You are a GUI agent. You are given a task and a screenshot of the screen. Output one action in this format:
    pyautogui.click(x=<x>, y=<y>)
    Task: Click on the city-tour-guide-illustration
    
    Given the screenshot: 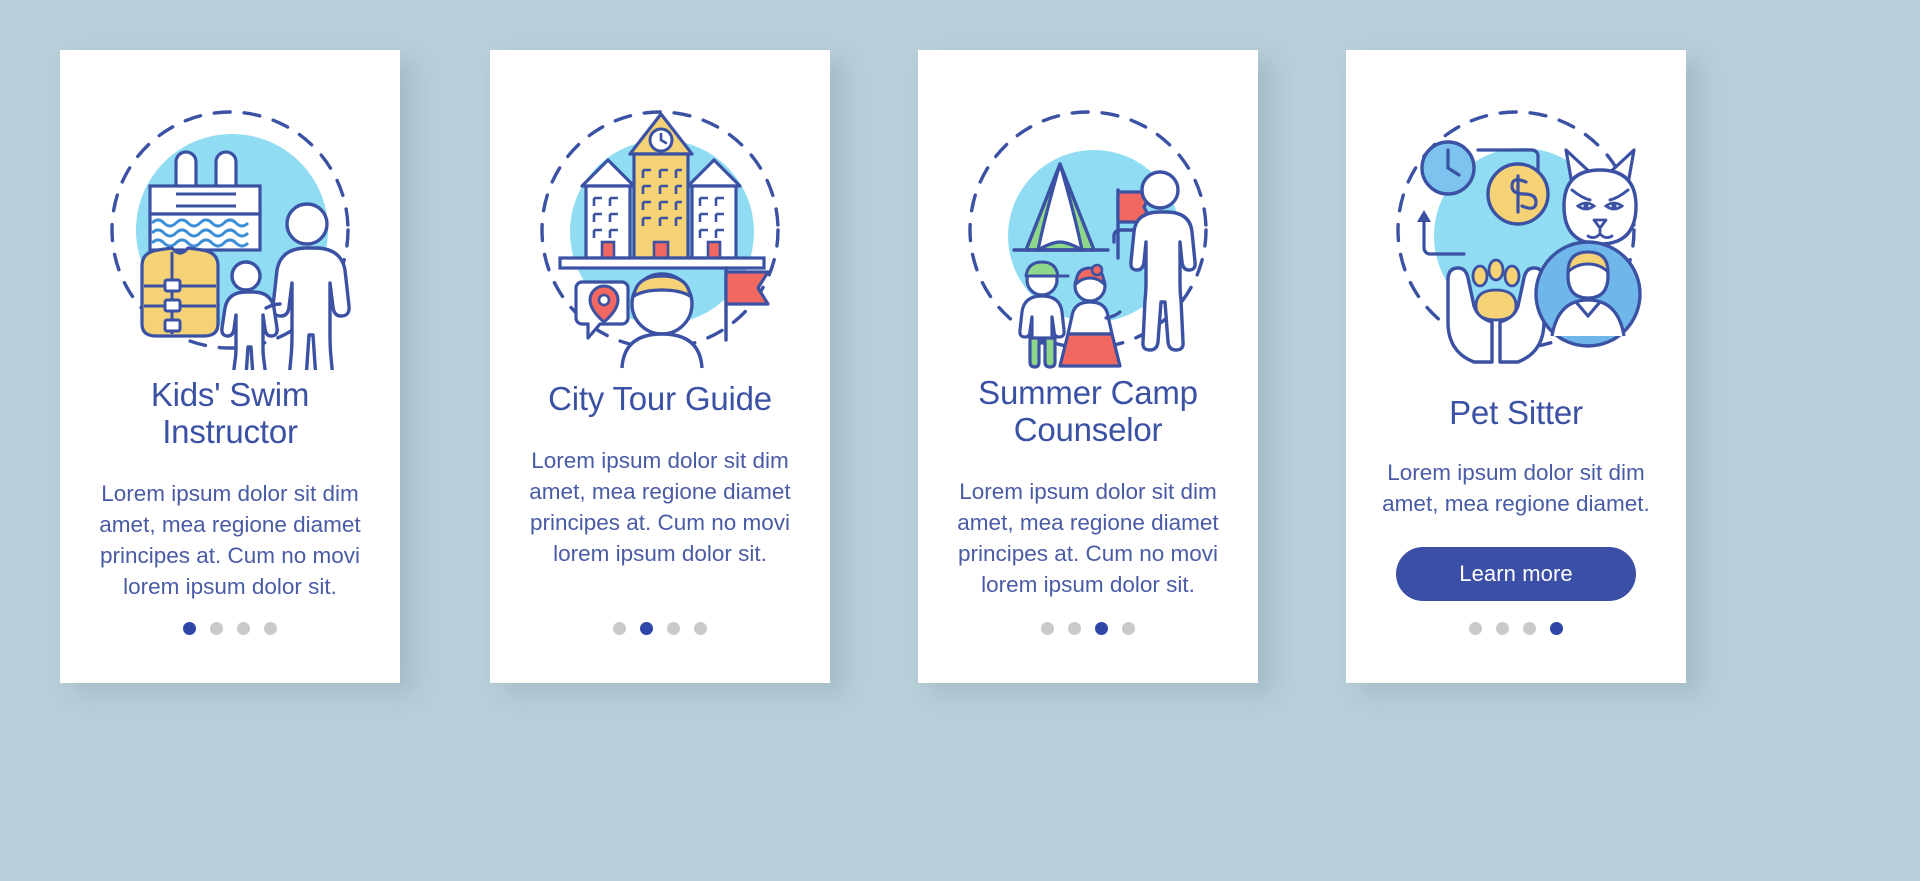 What is the action you would take?
    pyautogui.click(x=660, y=230)
    